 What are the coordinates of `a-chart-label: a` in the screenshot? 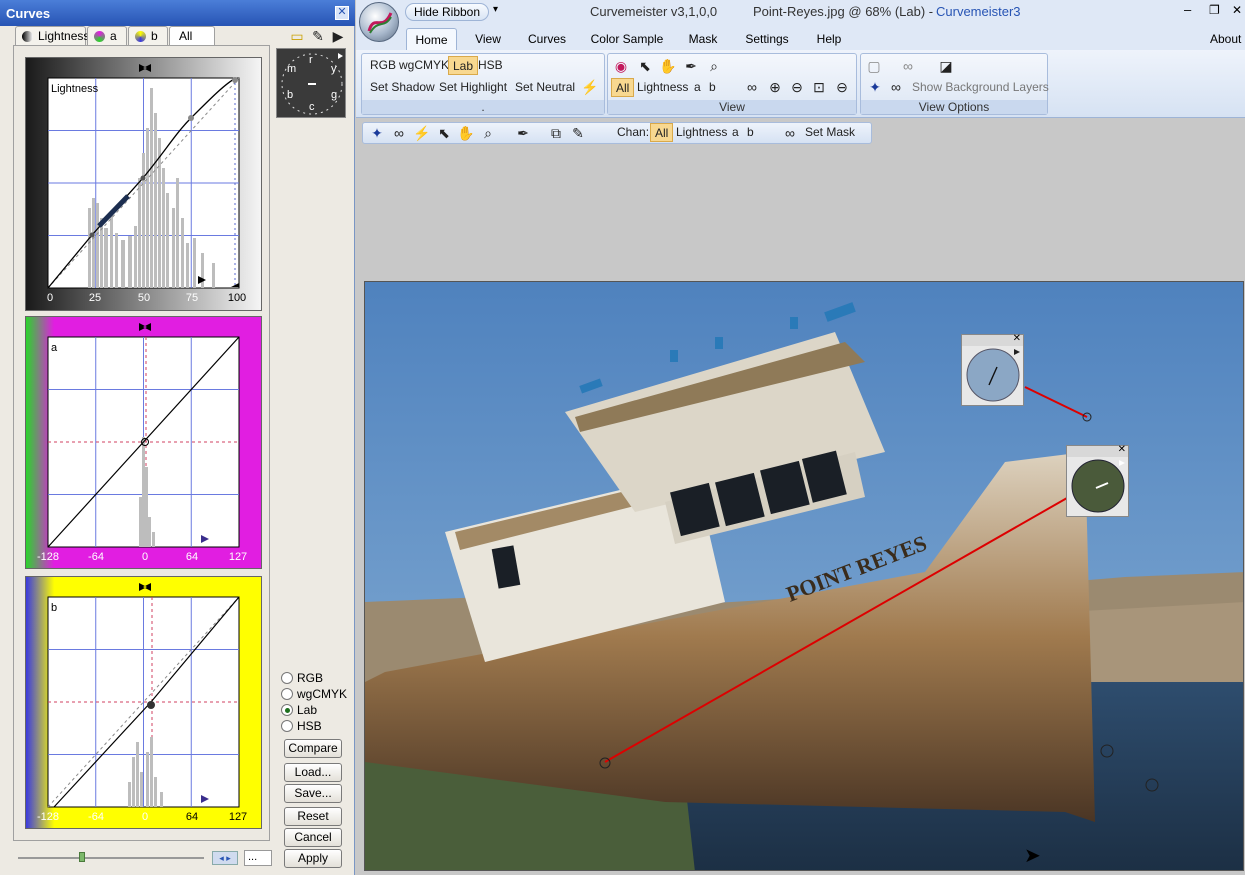 It's located at (54, 348).